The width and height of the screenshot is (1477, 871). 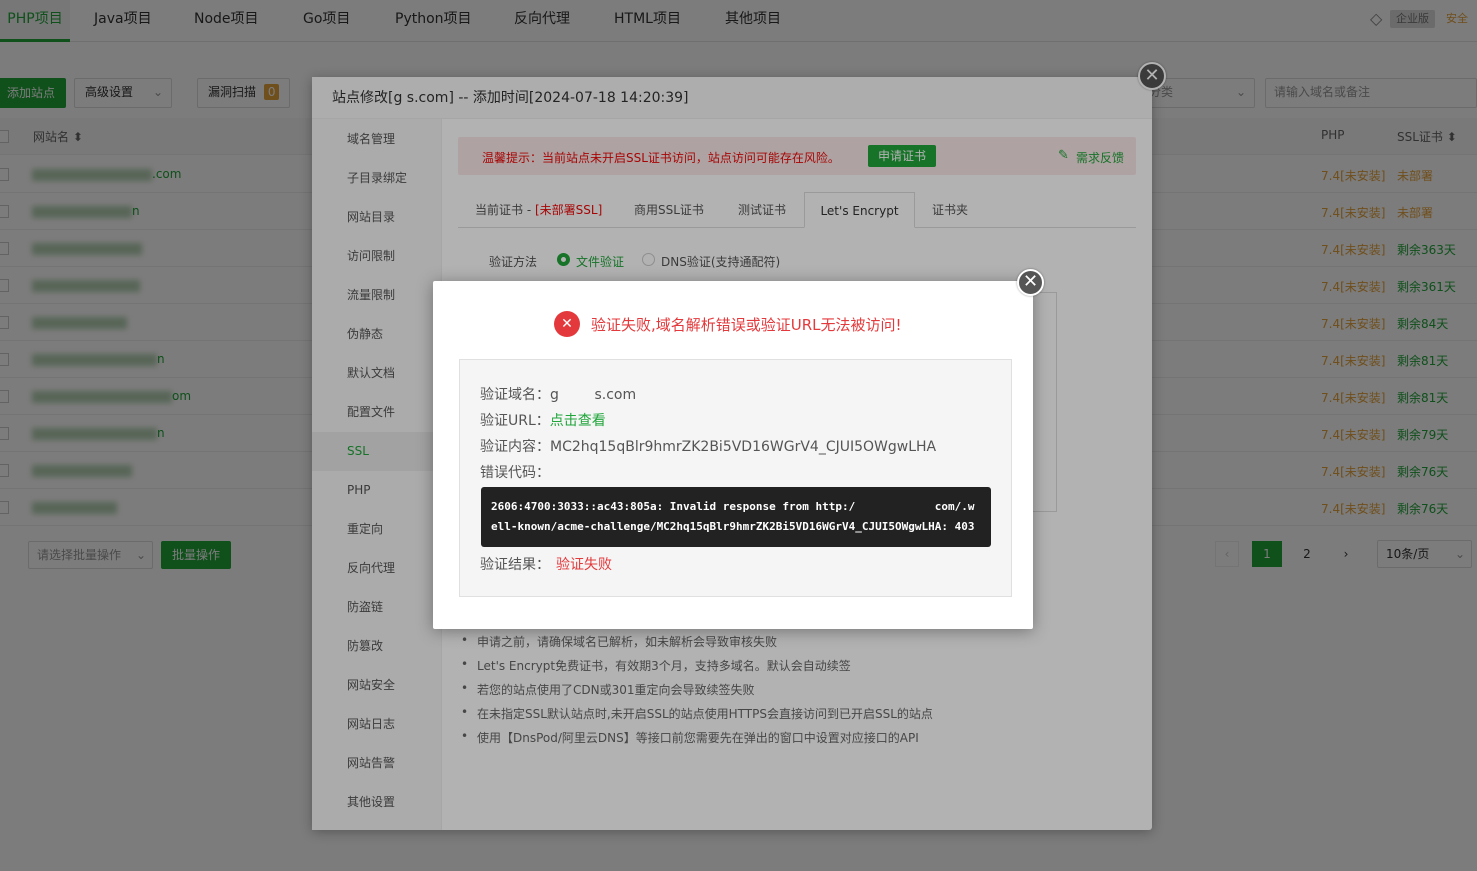 I want to click on verify-result-label: 验证结果：, so click(x=515, y=565).